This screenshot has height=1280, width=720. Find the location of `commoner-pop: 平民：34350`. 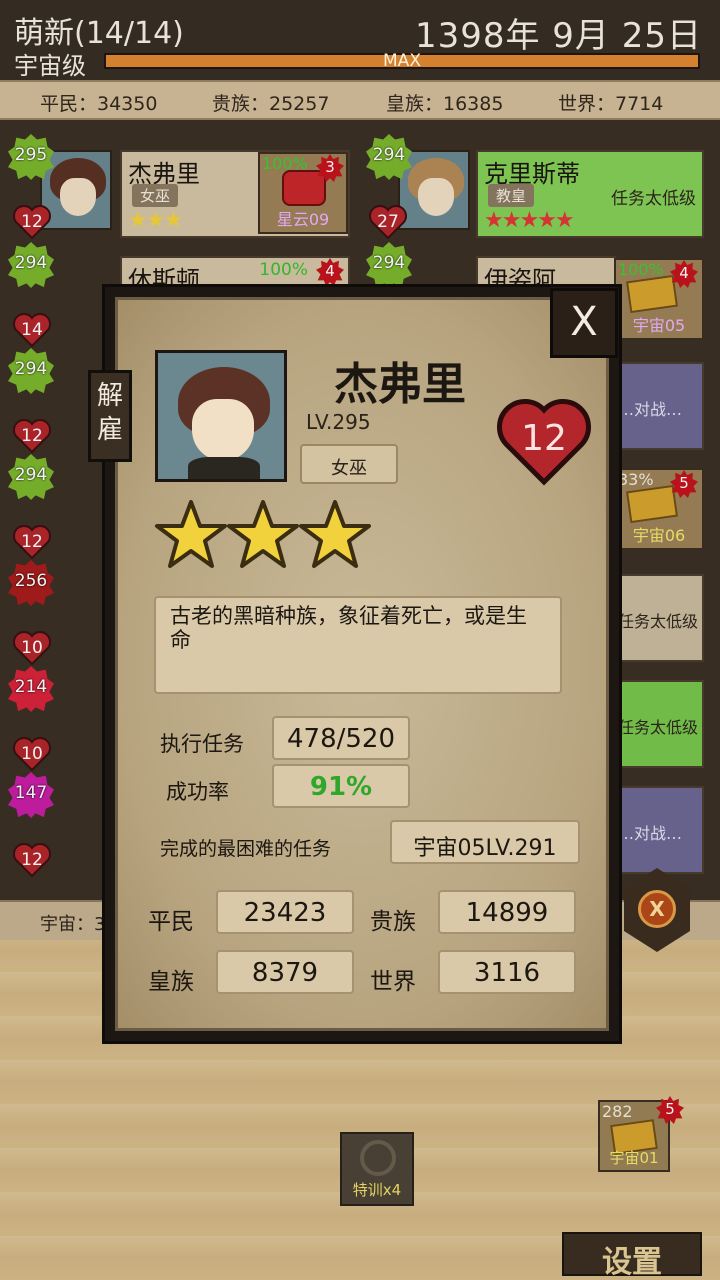

commoner-pop: 平民：34350 is located at coordinates (99, 104).